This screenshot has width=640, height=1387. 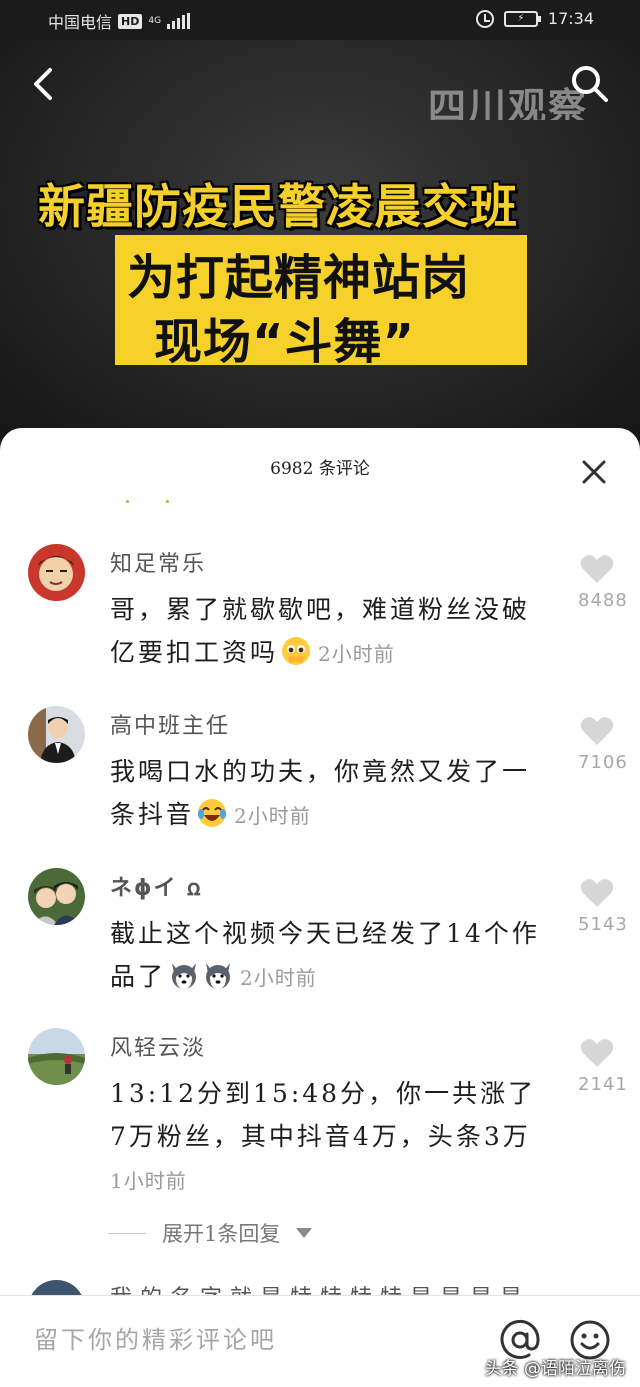 I want to click on status-bar: 中国电信 HD 4G ⚡ 17:34, so click(x=320, y=20).